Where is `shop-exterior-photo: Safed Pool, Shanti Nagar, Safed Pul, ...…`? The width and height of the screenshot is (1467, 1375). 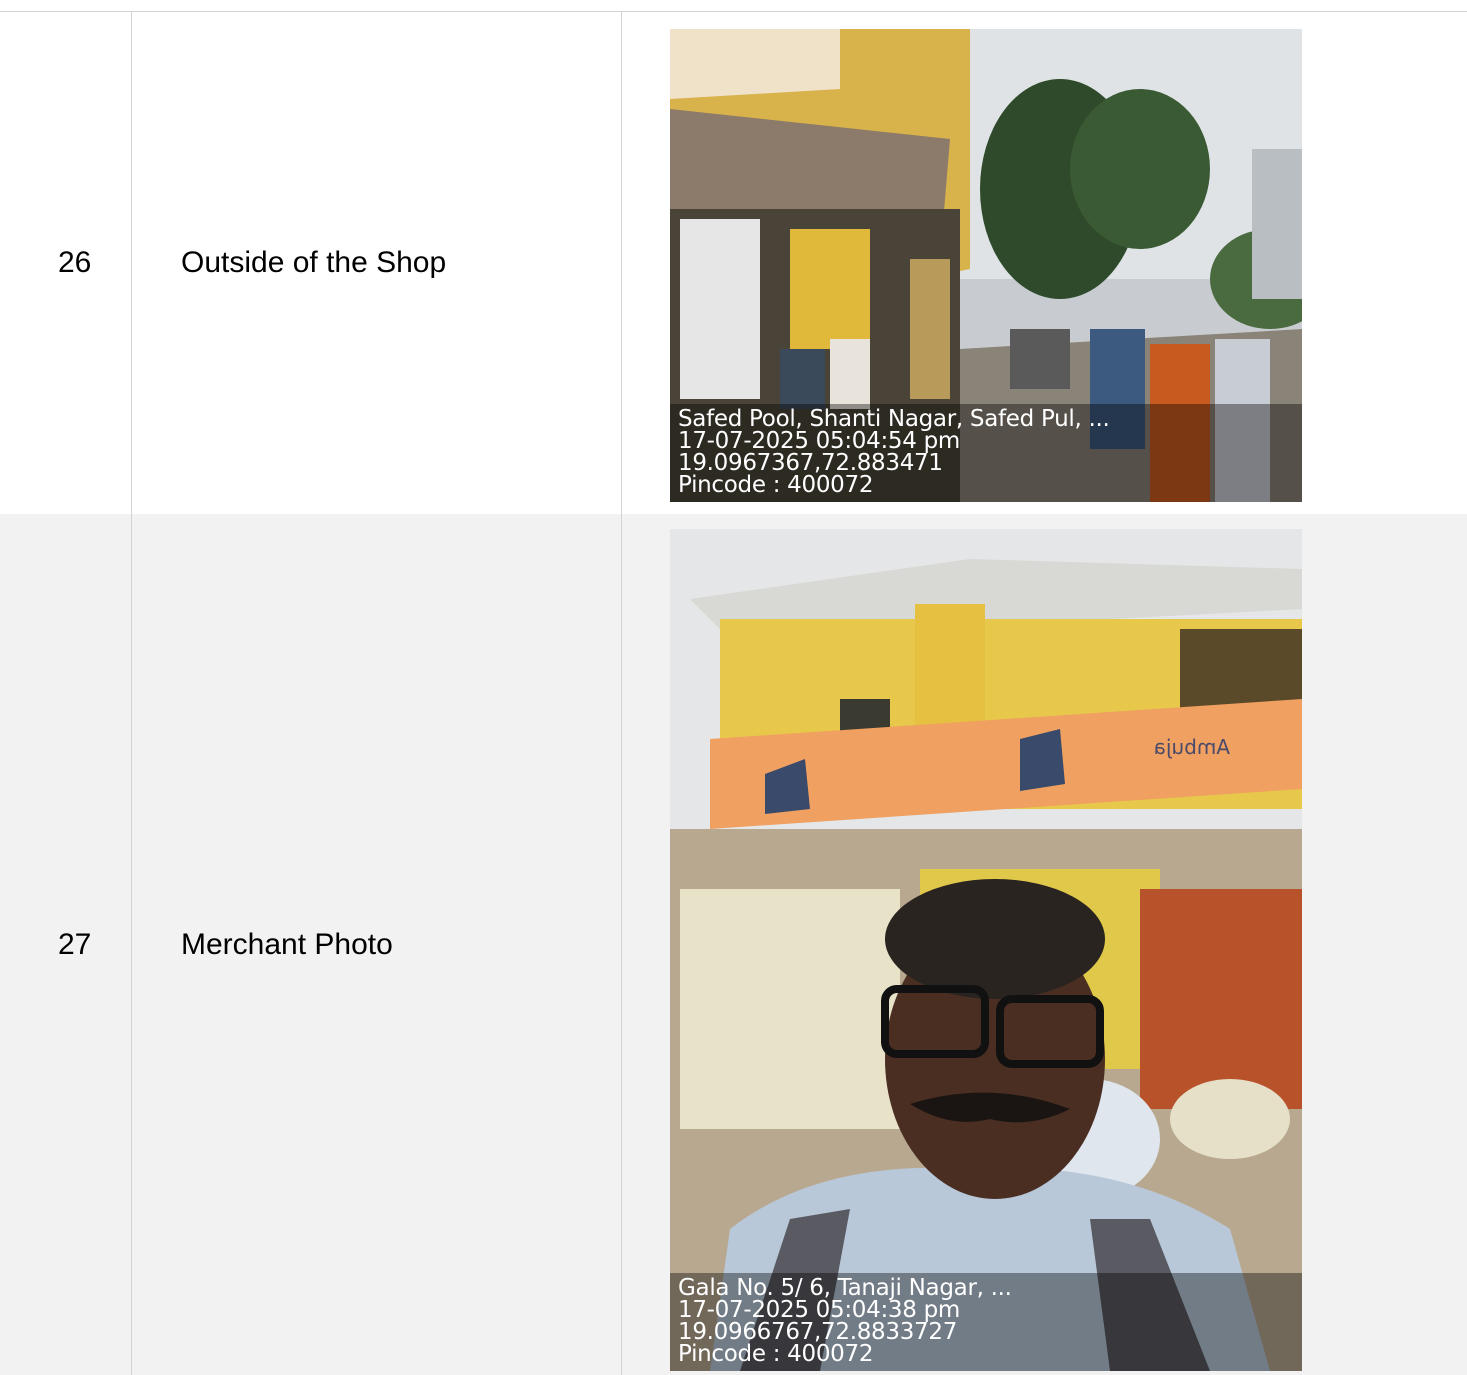
shop-exterior-photo: Safed Pool, Shanti Nagar, Safed Pul, ...… is located at coordinates (986, 265).